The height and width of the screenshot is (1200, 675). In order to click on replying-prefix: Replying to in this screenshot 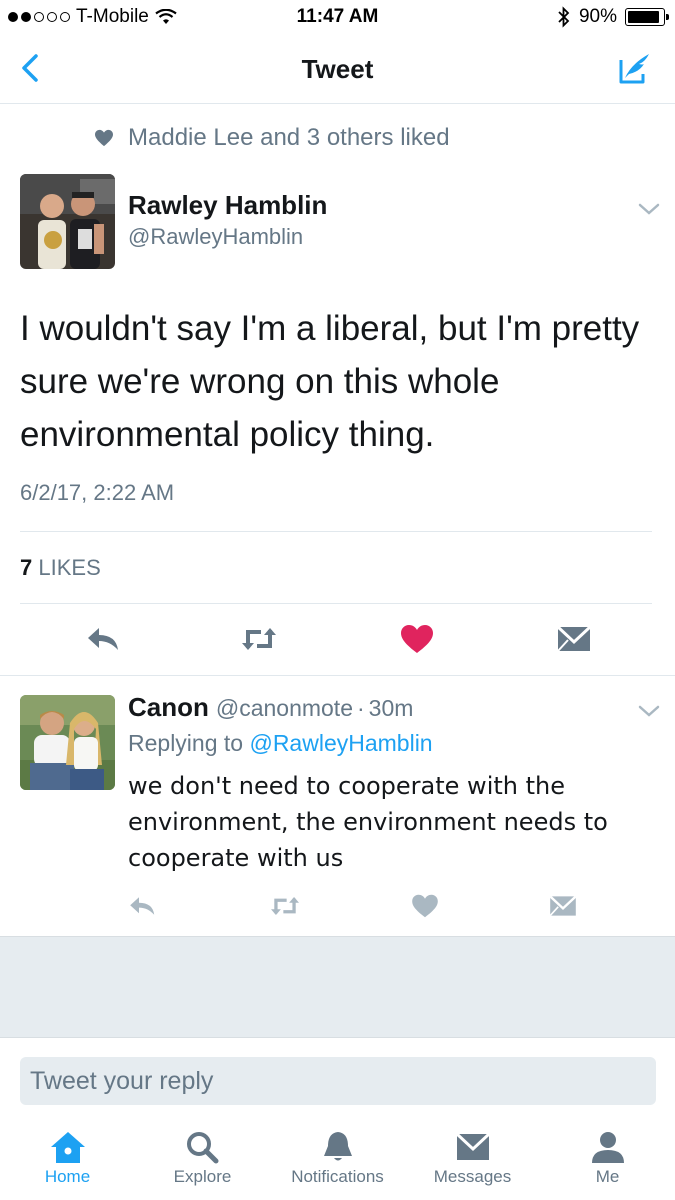, I will do `click(186, 743)`.